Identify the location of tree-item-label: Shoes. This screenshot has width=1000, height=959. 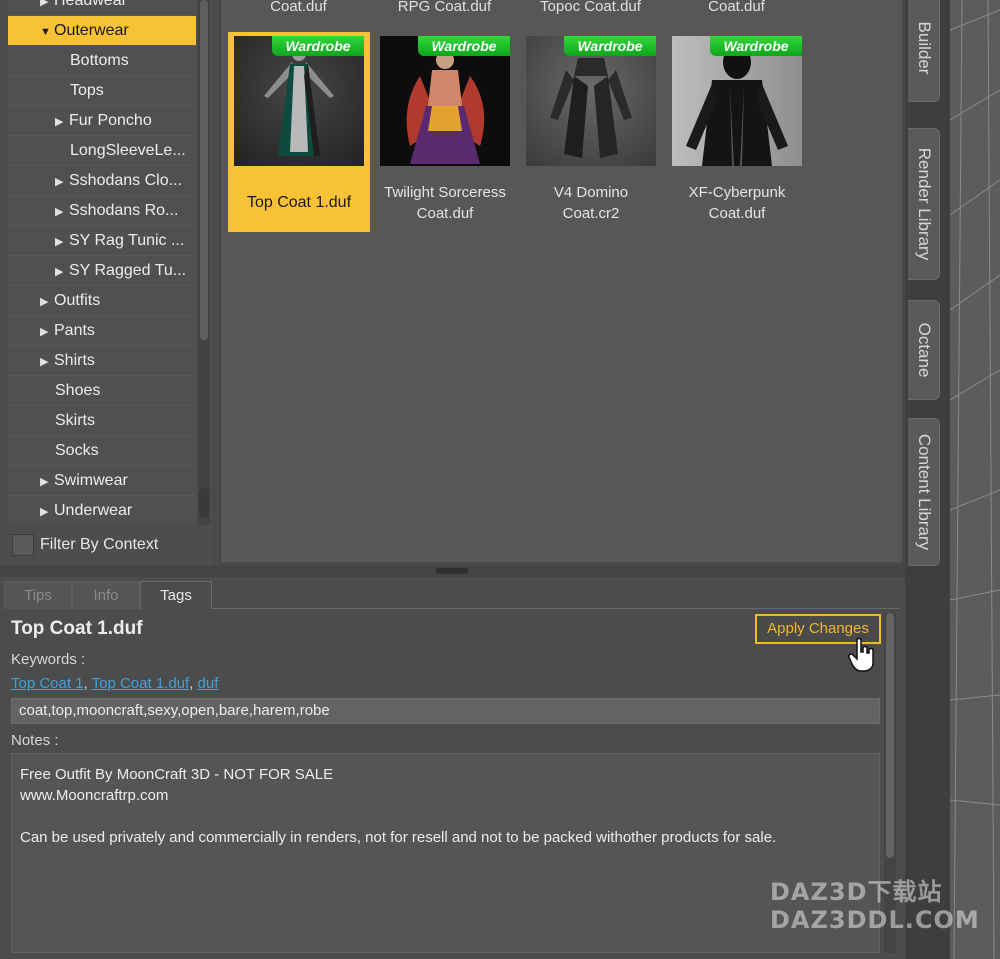
(78, 390).